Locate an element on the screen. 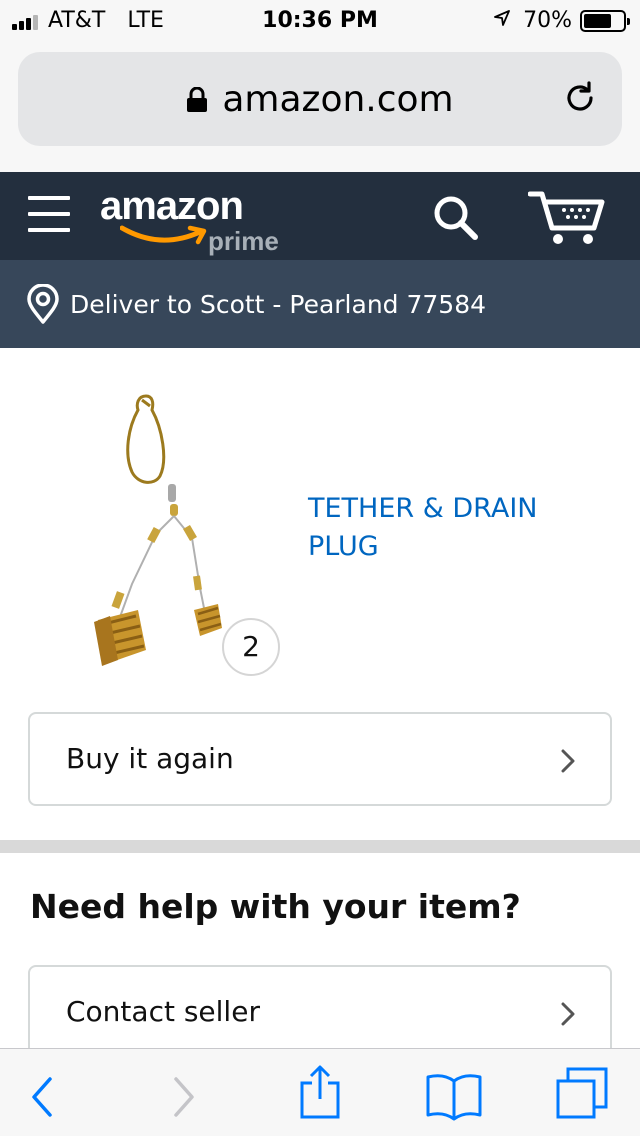 This screenshot has width=640, height=1136. logo-prime-text: prime is located at coordinates (243, 241).